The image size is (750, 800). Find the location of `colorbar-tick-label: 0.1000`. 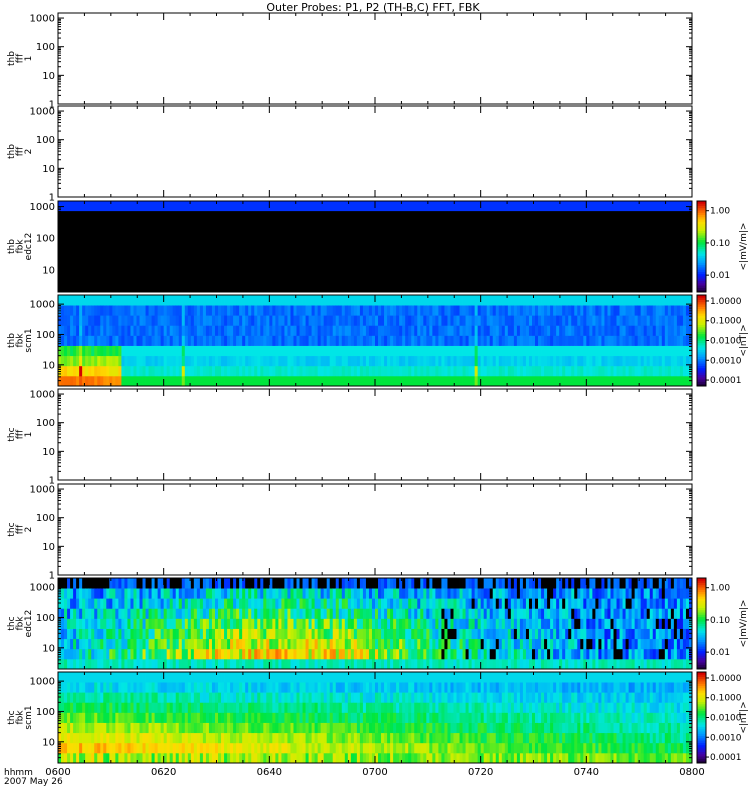

colorbar-tick-label: 0.1000 is located at coordinates (726, 322).